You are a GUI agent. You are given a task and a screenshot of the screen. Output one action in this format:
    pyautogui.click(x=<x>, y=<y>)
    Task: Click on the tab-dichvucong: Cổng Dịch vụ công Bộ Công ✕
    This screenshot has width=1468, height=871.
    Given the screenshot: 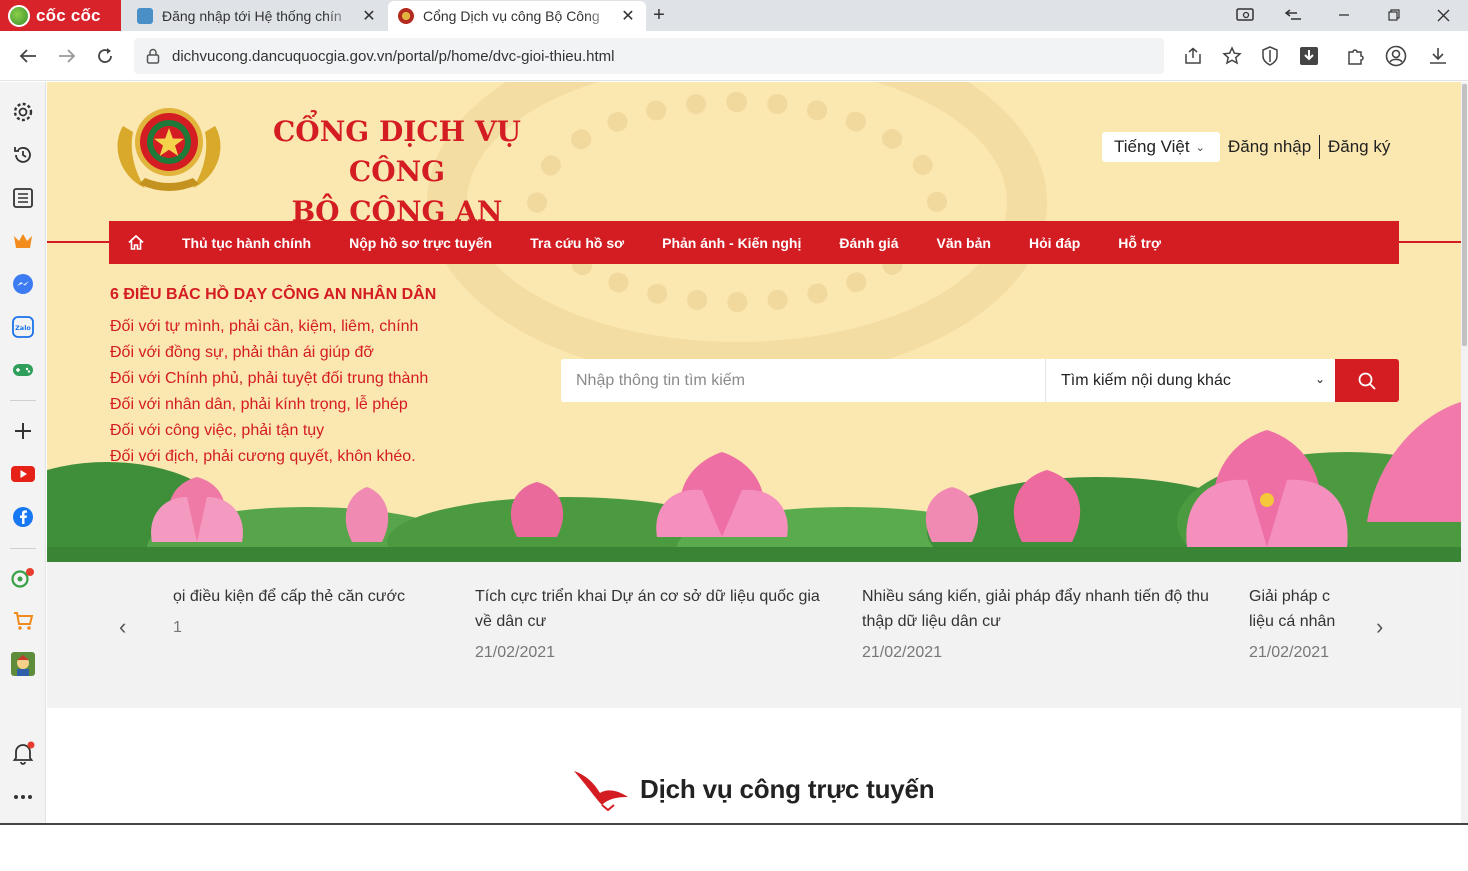 What is the action you would take?
    pyautogui.click(x=517, y=16)
    